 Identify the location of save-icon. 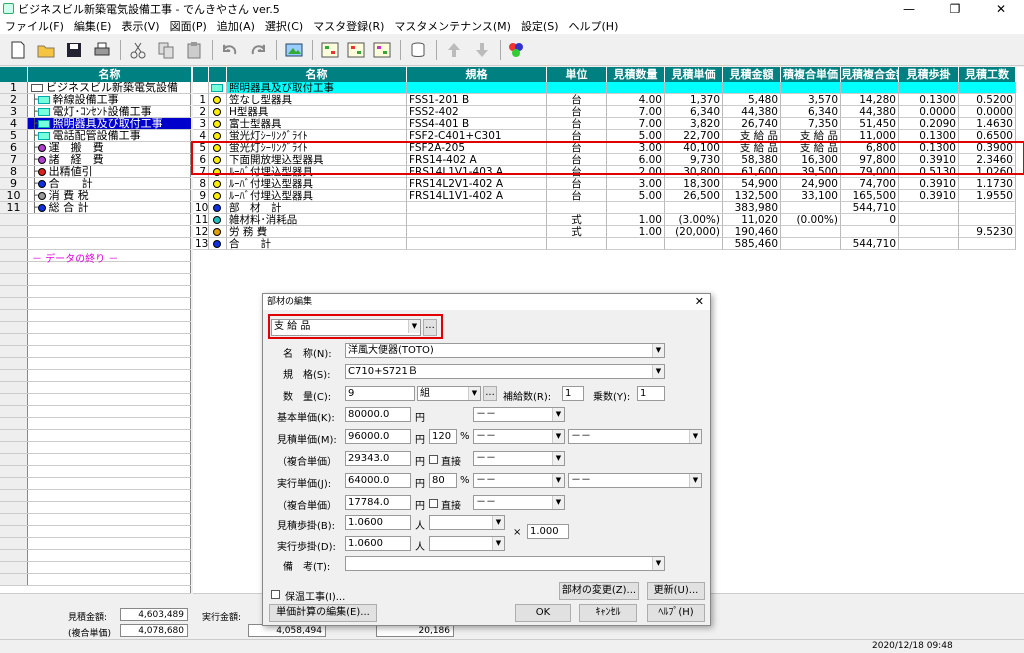
(74, 50).